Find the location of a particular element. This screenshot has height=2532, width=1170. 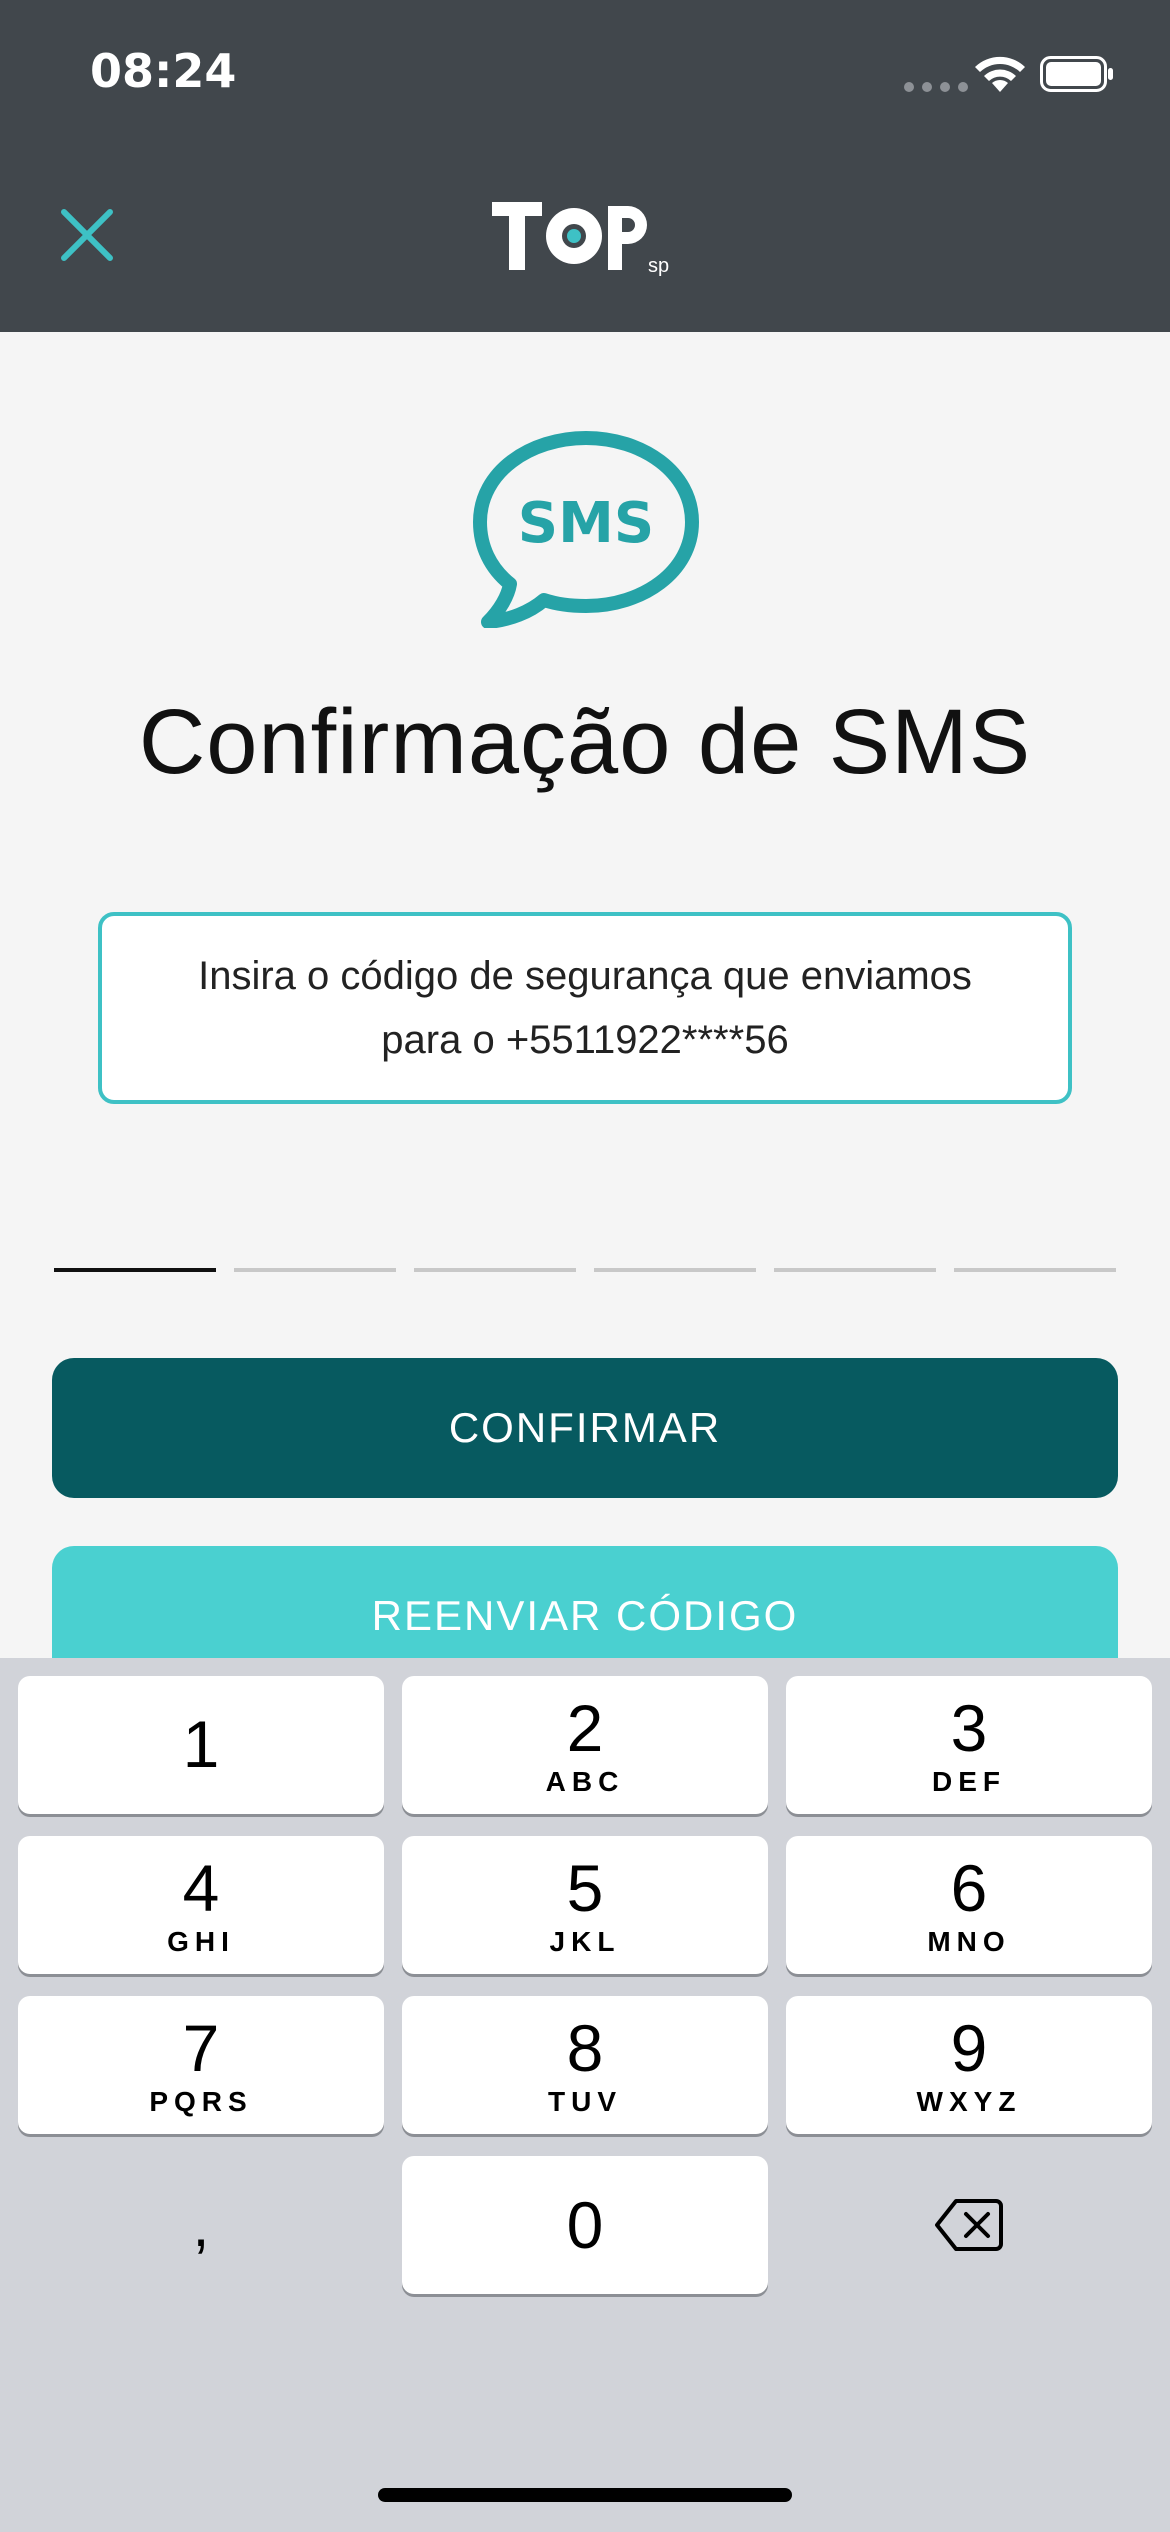

key-comma: , is located at coordinates (201, 2225).